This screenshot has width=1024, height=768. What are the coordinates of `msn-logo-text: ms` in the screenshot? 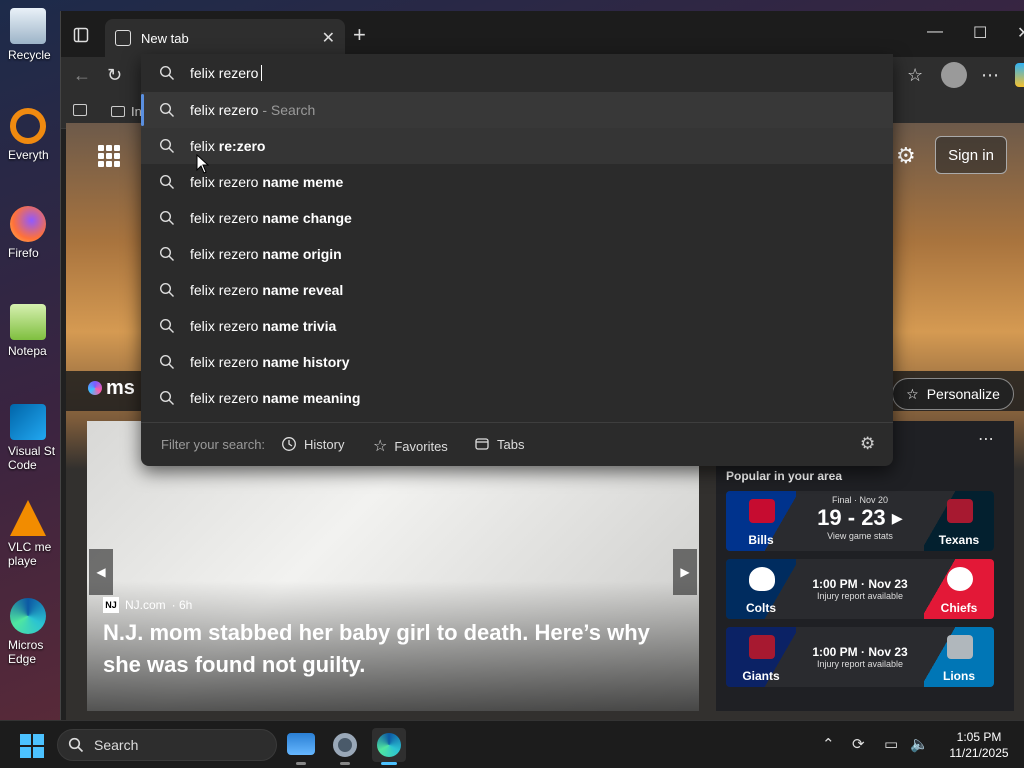 It's located at (120, 388).